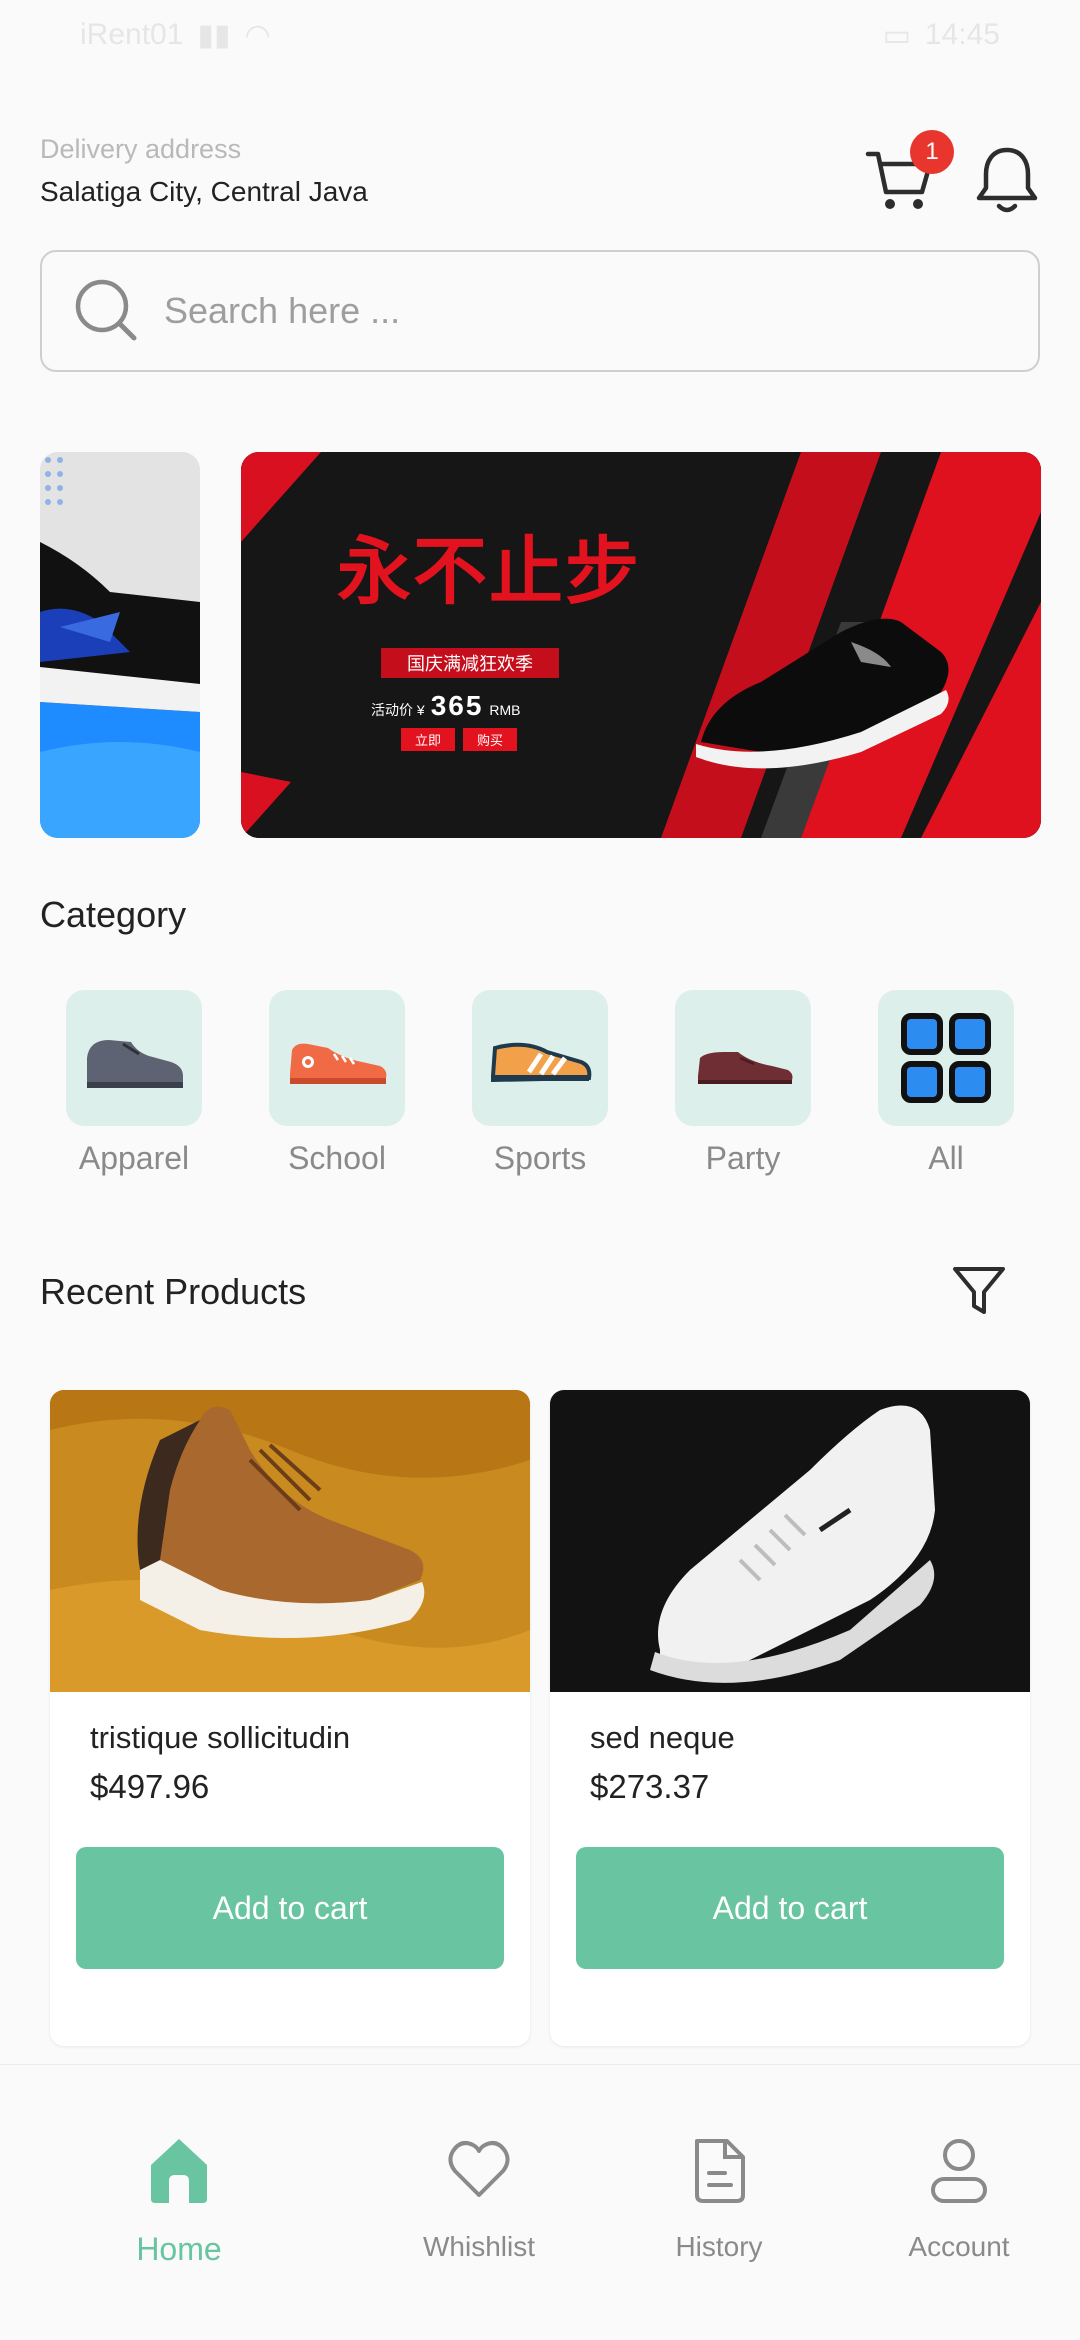  Describe the element at coordinates (959, 2246) in the screenshot. I see `nav-label: Account` at that location.